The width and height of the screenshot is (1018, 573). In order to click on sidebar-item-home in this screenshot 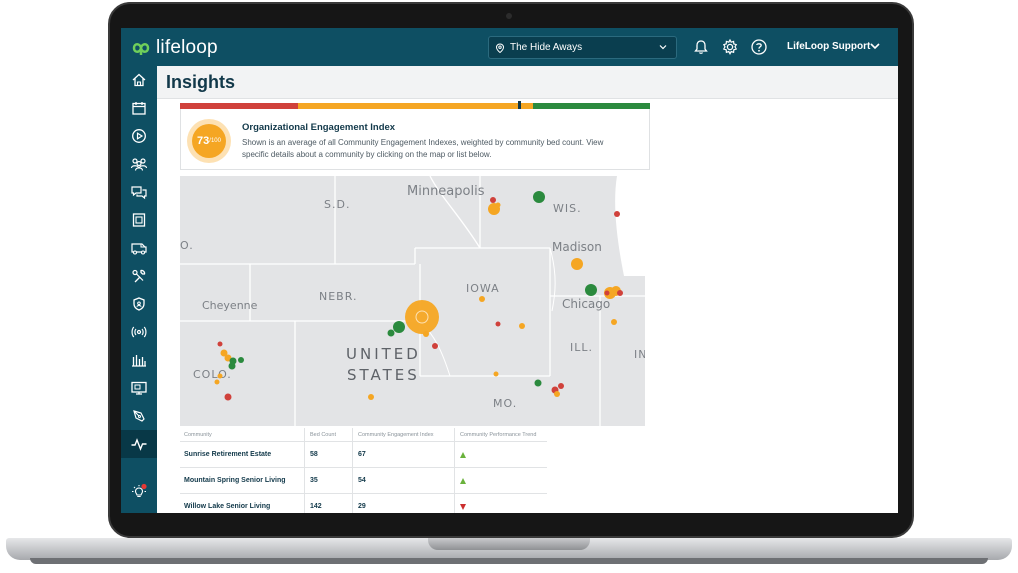, I will do `click(139, 80)`.